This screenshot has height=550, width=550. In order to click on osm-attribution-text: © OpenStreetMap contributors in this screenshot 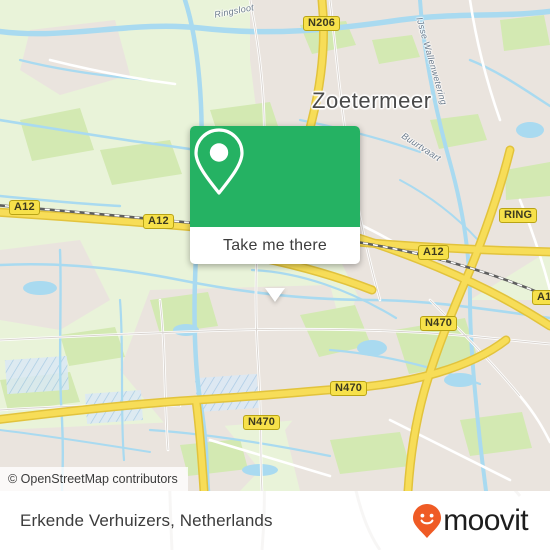, I will do `click(93, 479)`.